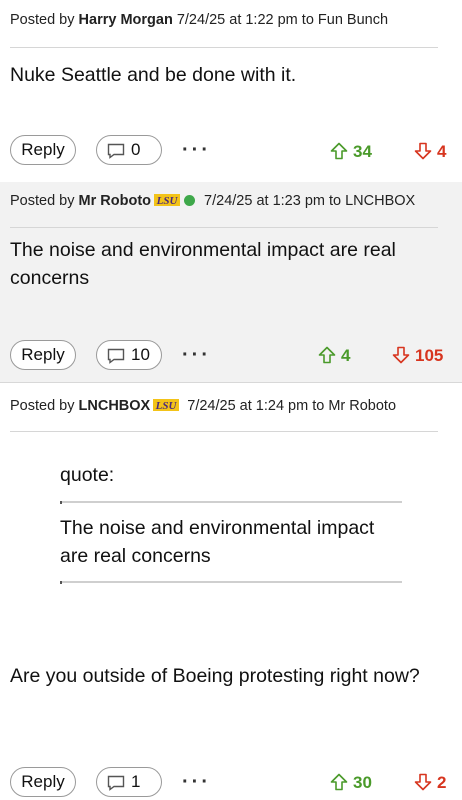 The width and height of the screenshot is (462, 800). I want to click on author-link: LNCHBOX, so click(115, 406).